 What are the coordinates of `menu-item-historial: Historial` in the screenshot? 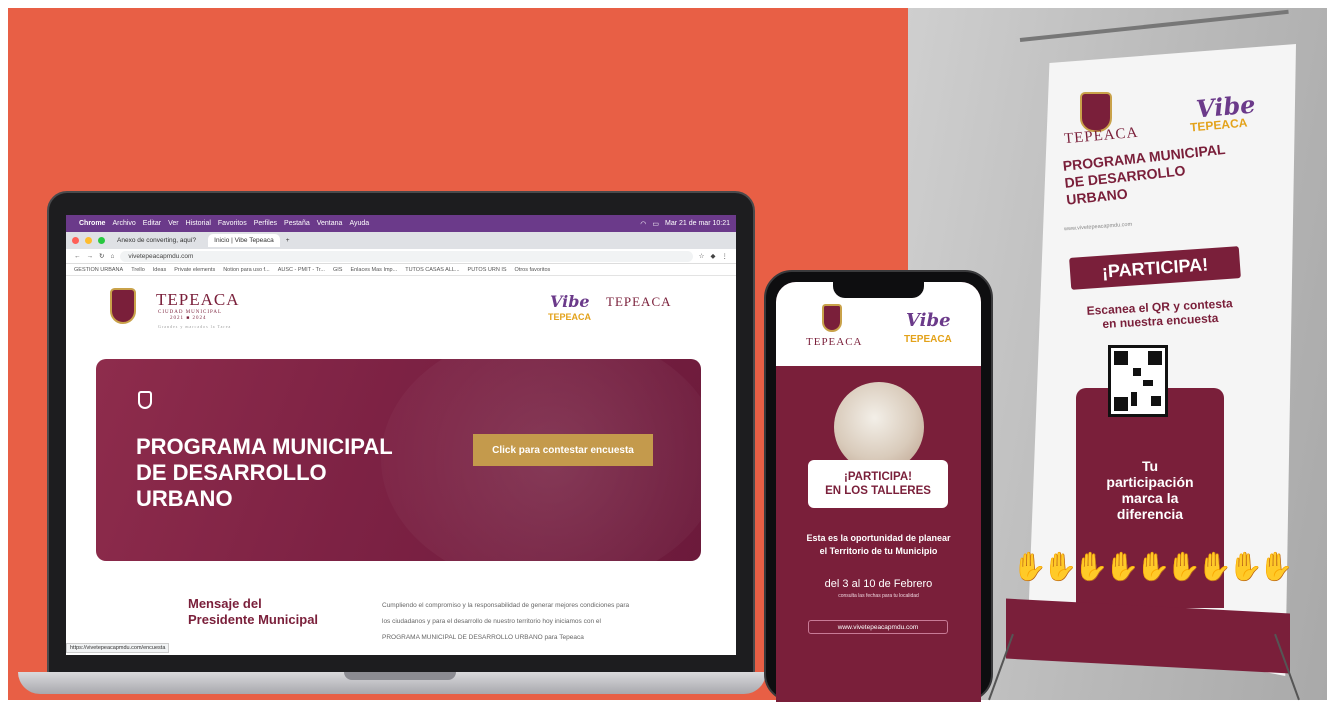 It's located at (198, 223).